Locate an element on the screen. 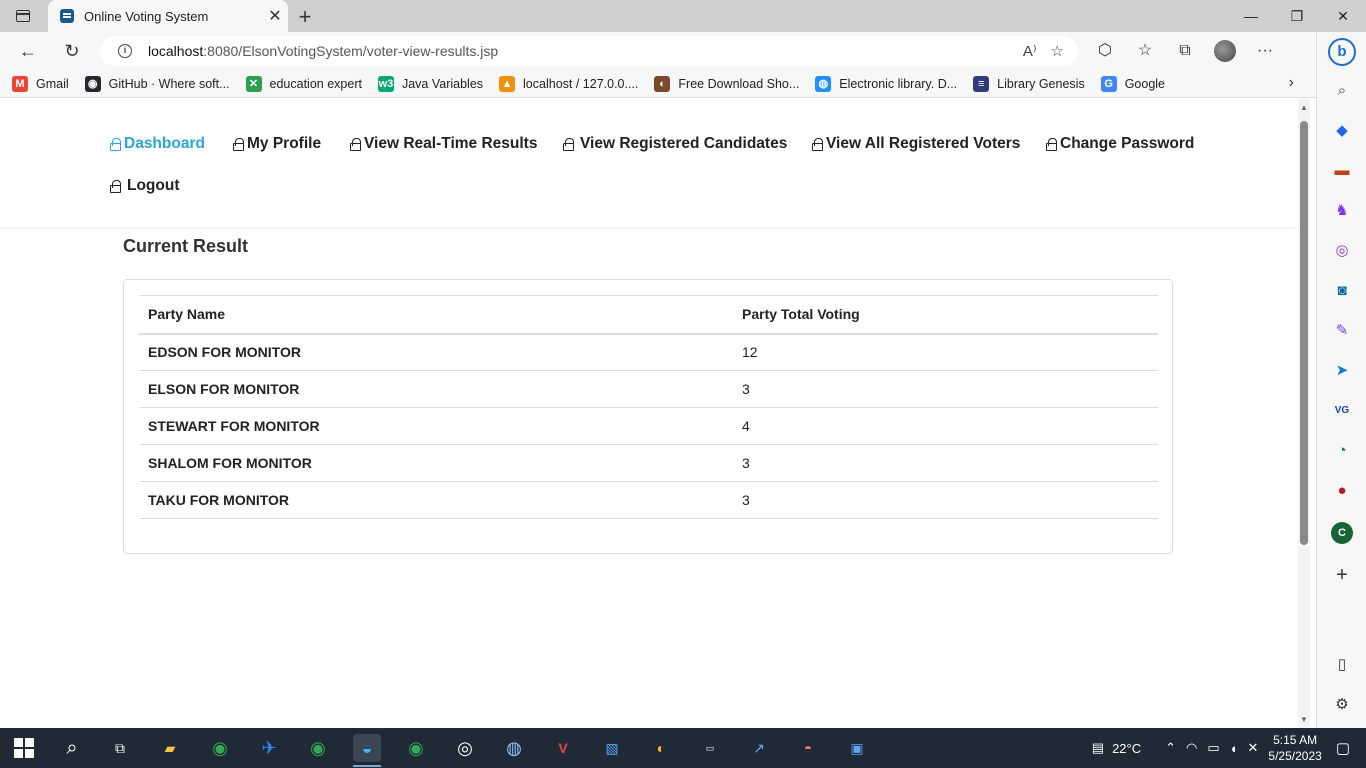 Image resolution: width=1366 pixels, height=768 pixels. task-view-icon: ⧉ is located at coordinates (120, 748).